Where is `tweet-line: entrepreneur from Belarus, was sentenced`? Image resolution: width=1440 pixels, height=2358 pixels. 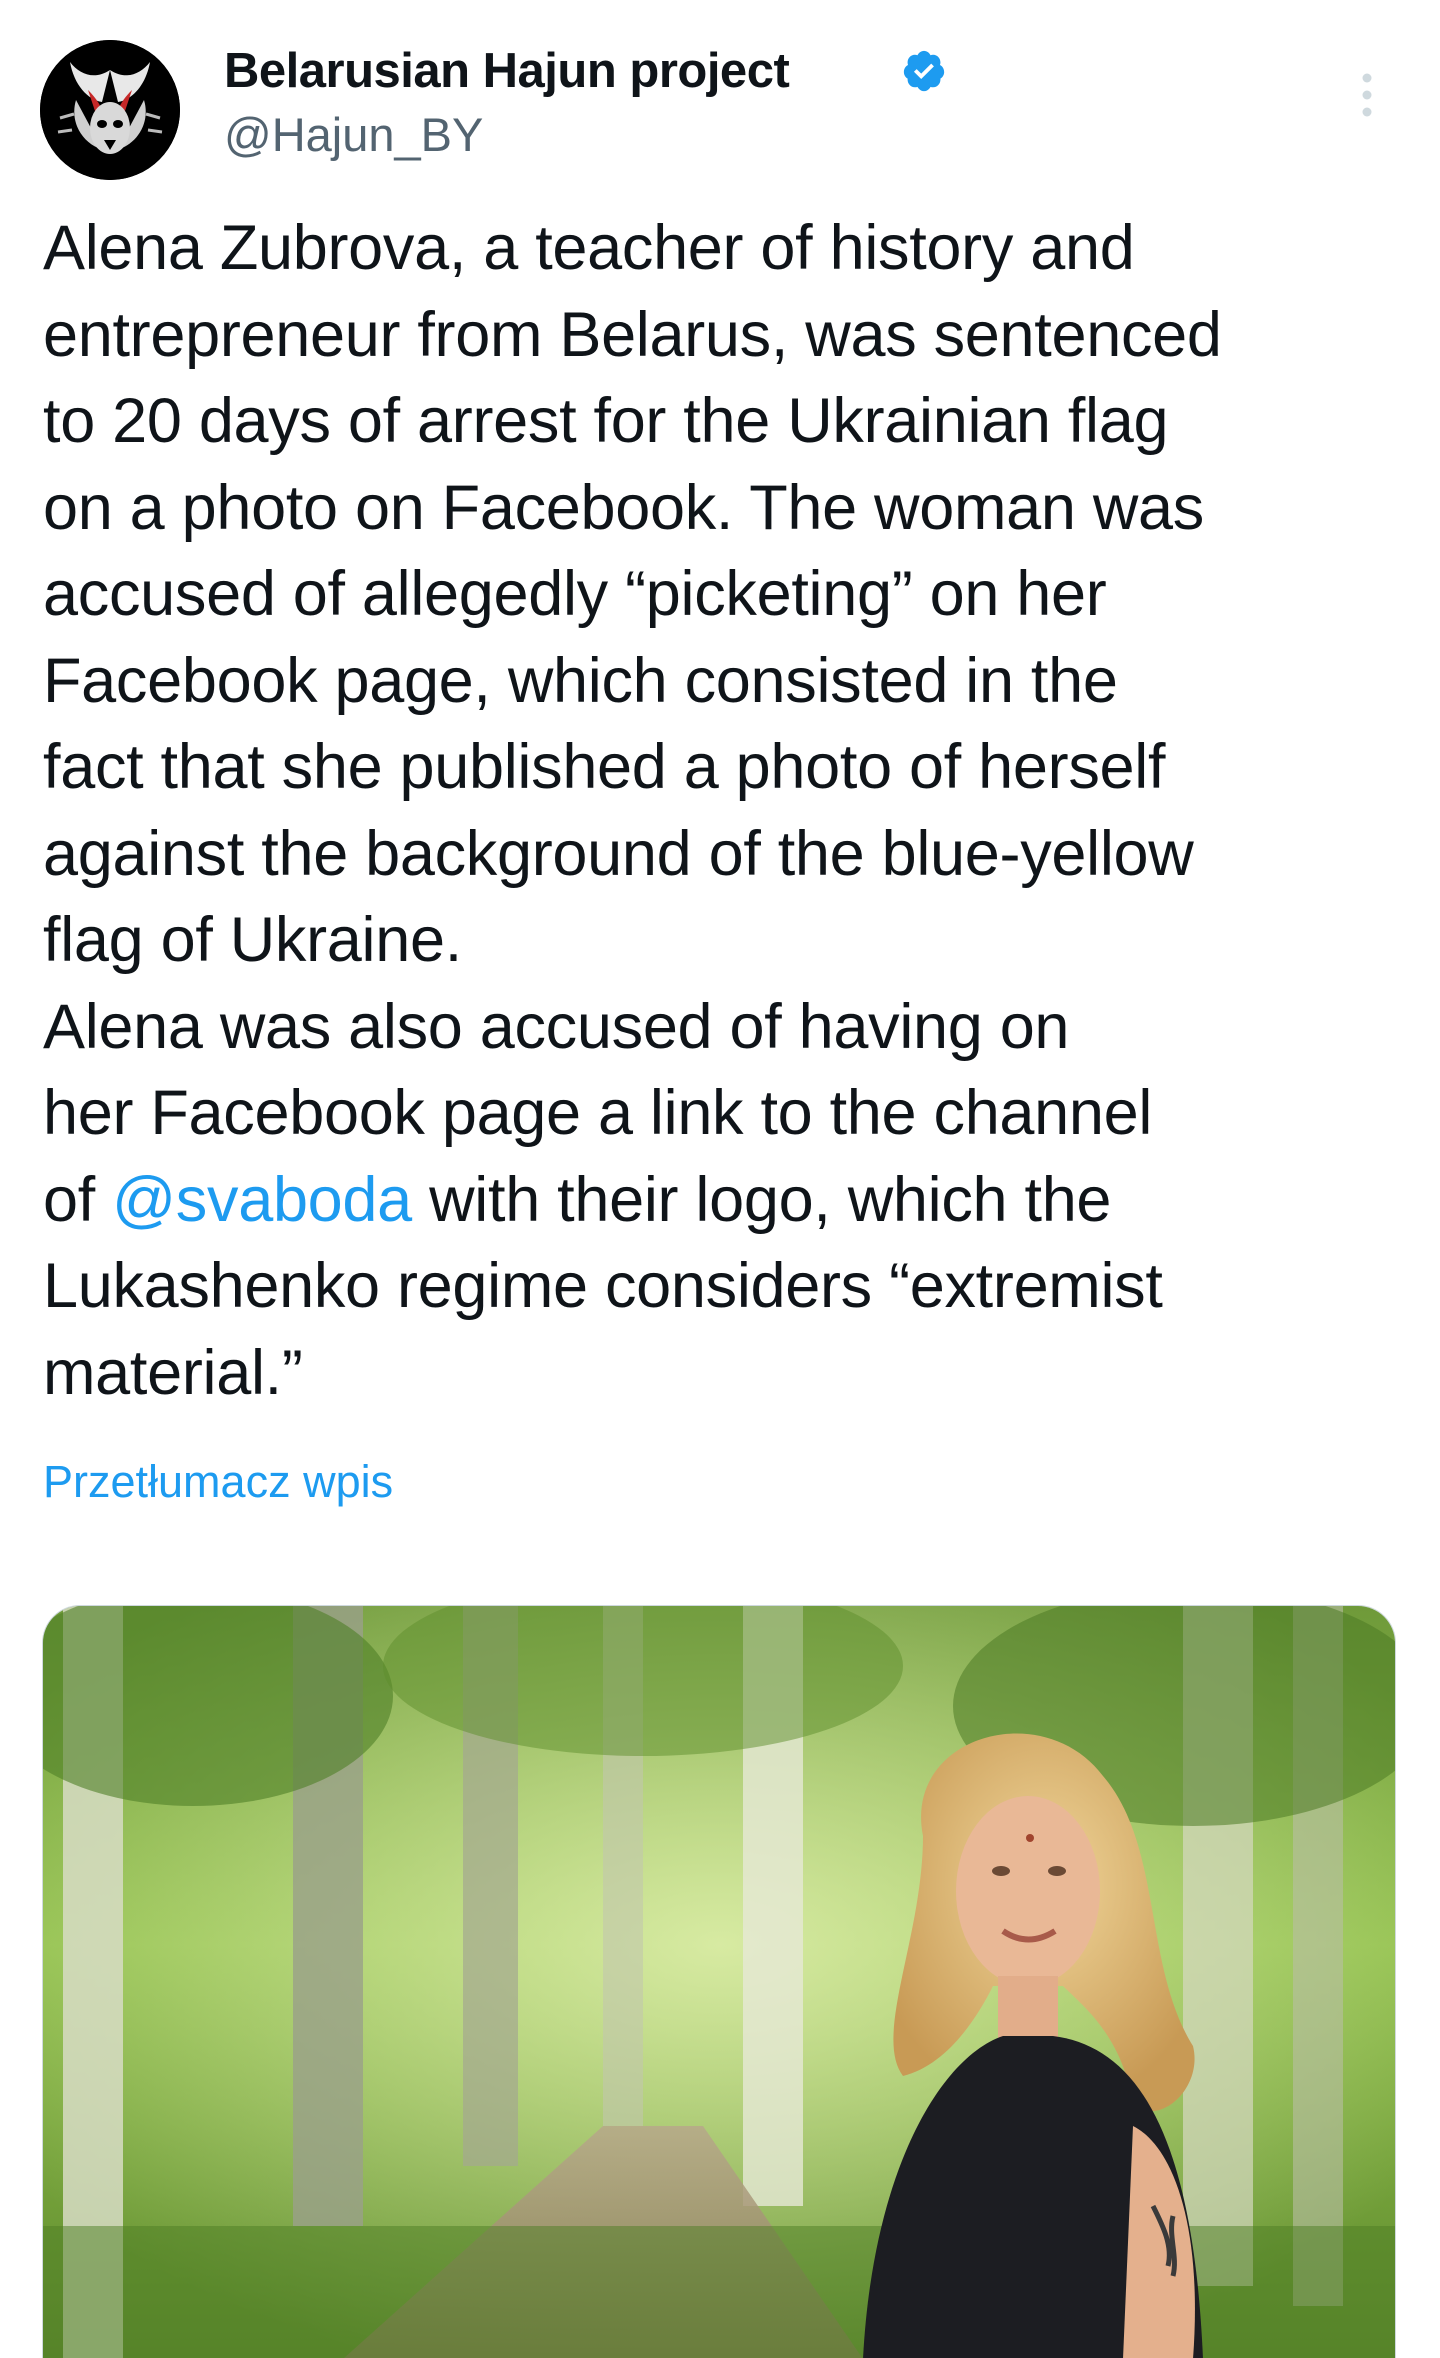
tweet-line: entrepreneur from Belarus, was sentenced is located at coordinates (632, 334).